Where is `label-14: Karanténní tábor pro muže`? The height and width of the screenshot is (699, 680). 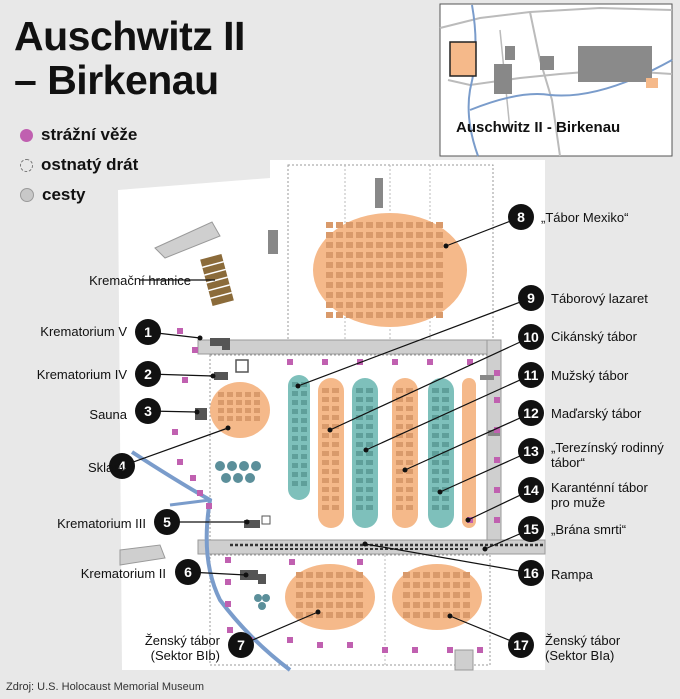 label-14: Karanténní tábor pro muže is located at coordinates (599, 495).